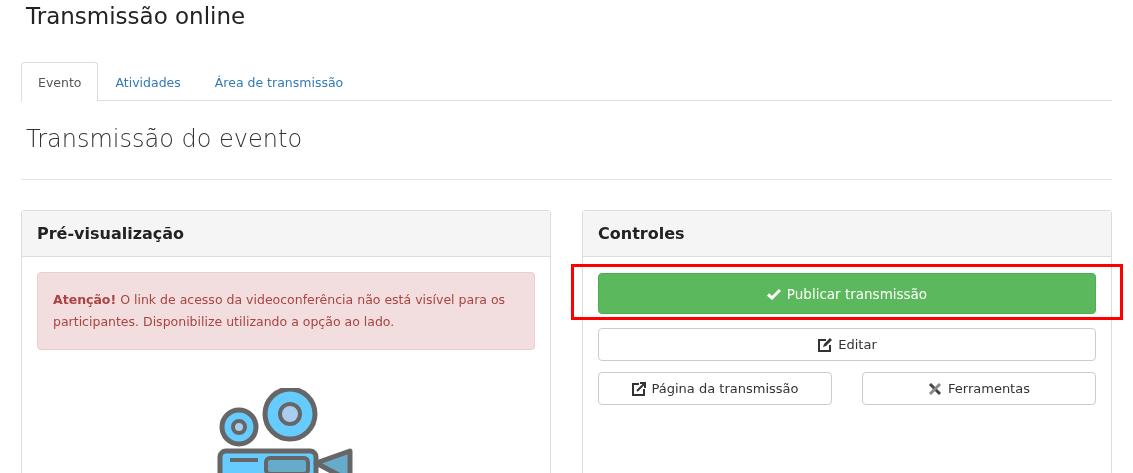 The image size is (1133, 473). I want to click on check-icon, so click(773, 293).